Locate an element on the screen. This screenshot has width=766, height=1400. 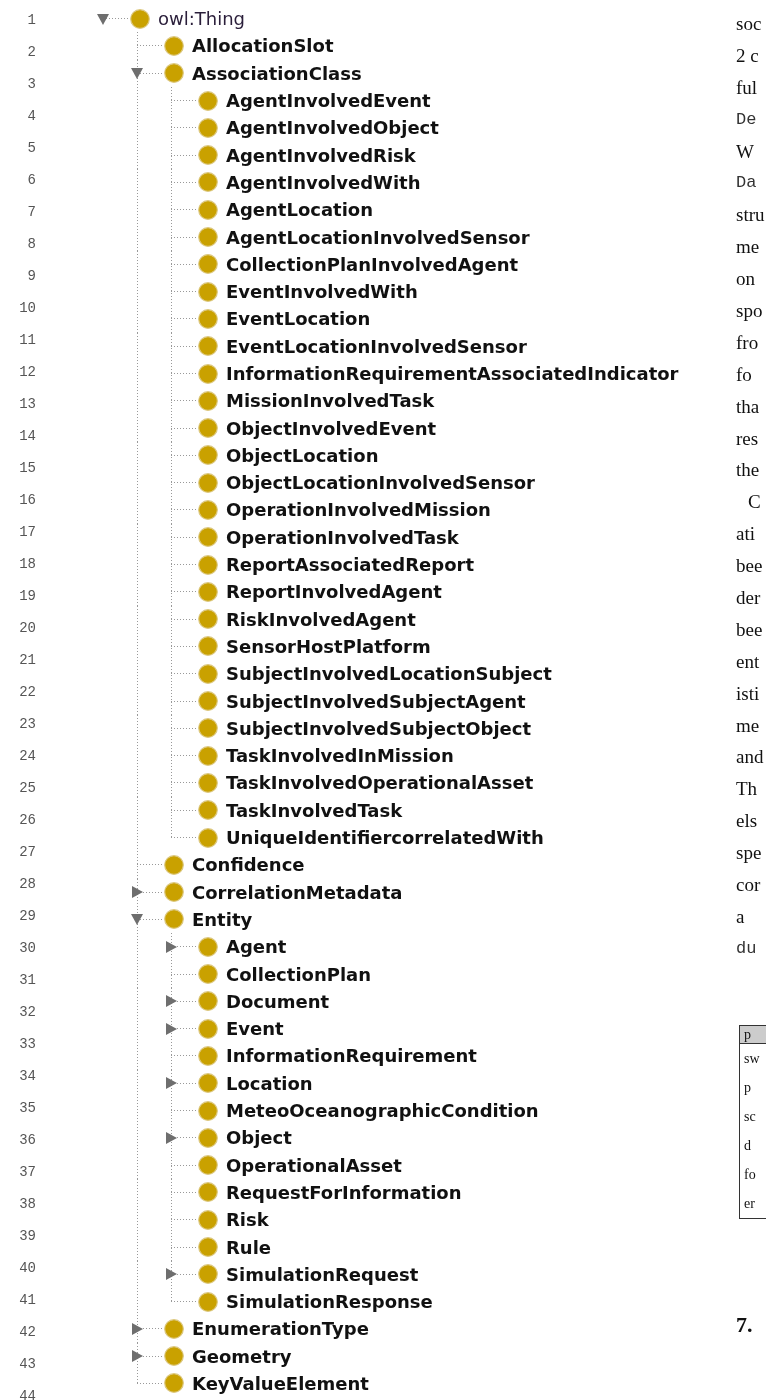
tree-item: ReportInvolvedAgent is located at coordinates (334, 592).